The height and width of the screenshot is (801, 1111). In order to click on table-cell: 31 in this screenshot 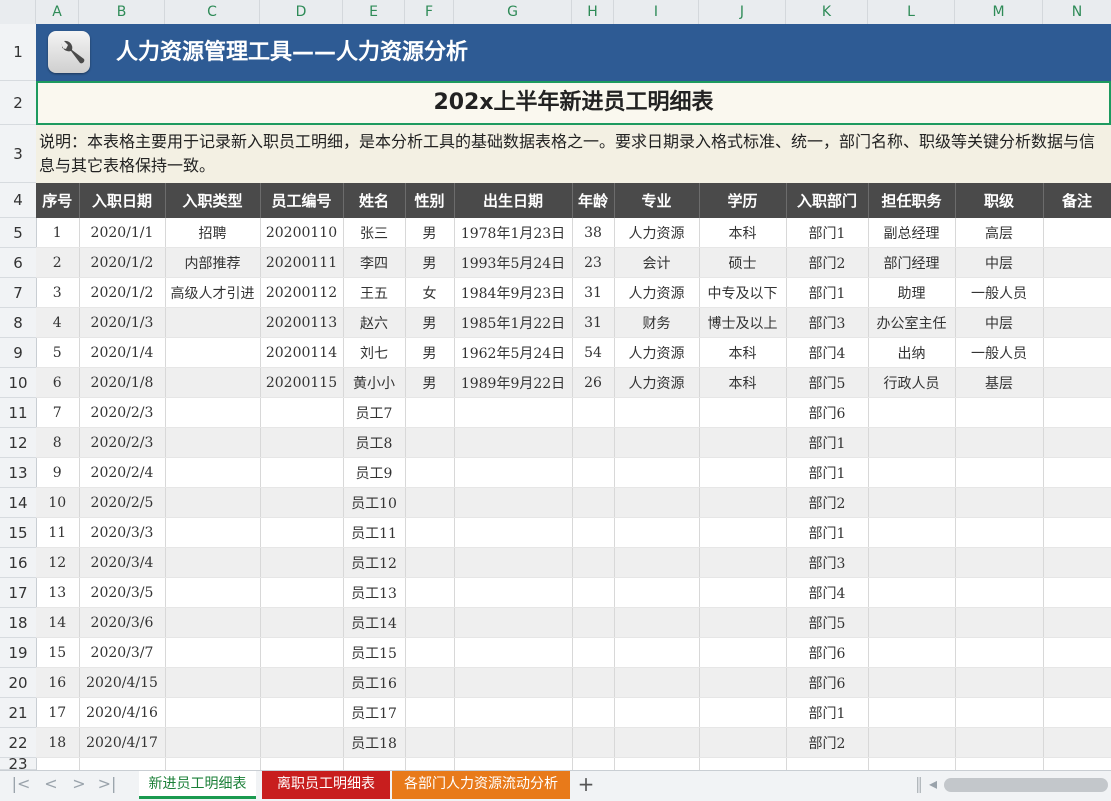, I will do `click(593, 322)`.